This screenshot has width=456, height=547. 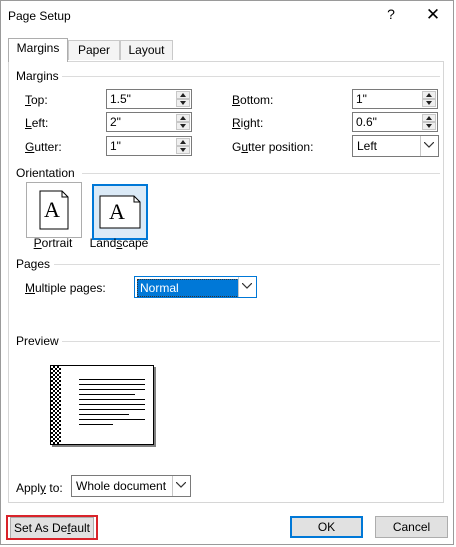 I want to click on top-margin-value: 1.5", so click(x=120, y=99).